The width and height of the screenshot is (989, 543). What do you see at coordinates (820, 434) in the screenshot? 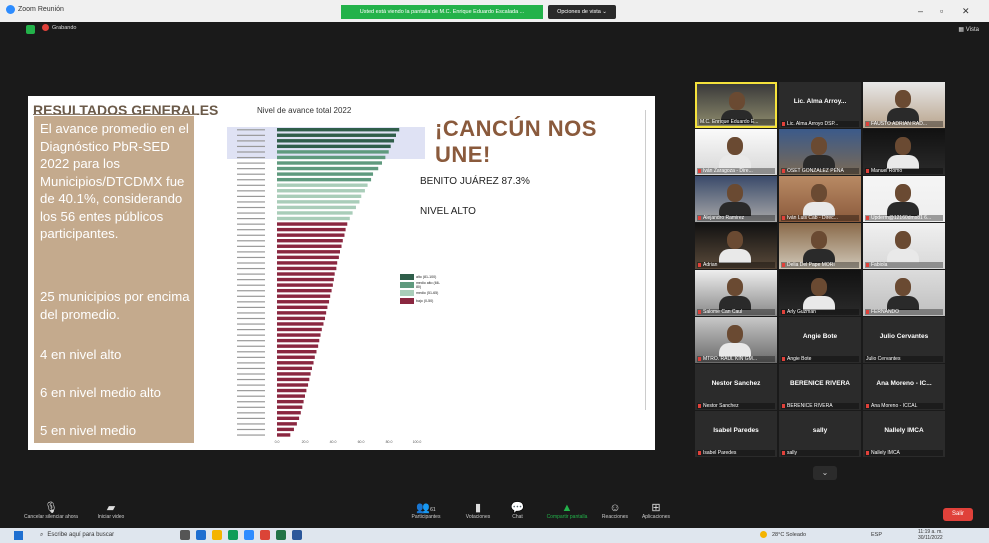
I see `participant-tile: sally sally` at bounding box center [820, 434].